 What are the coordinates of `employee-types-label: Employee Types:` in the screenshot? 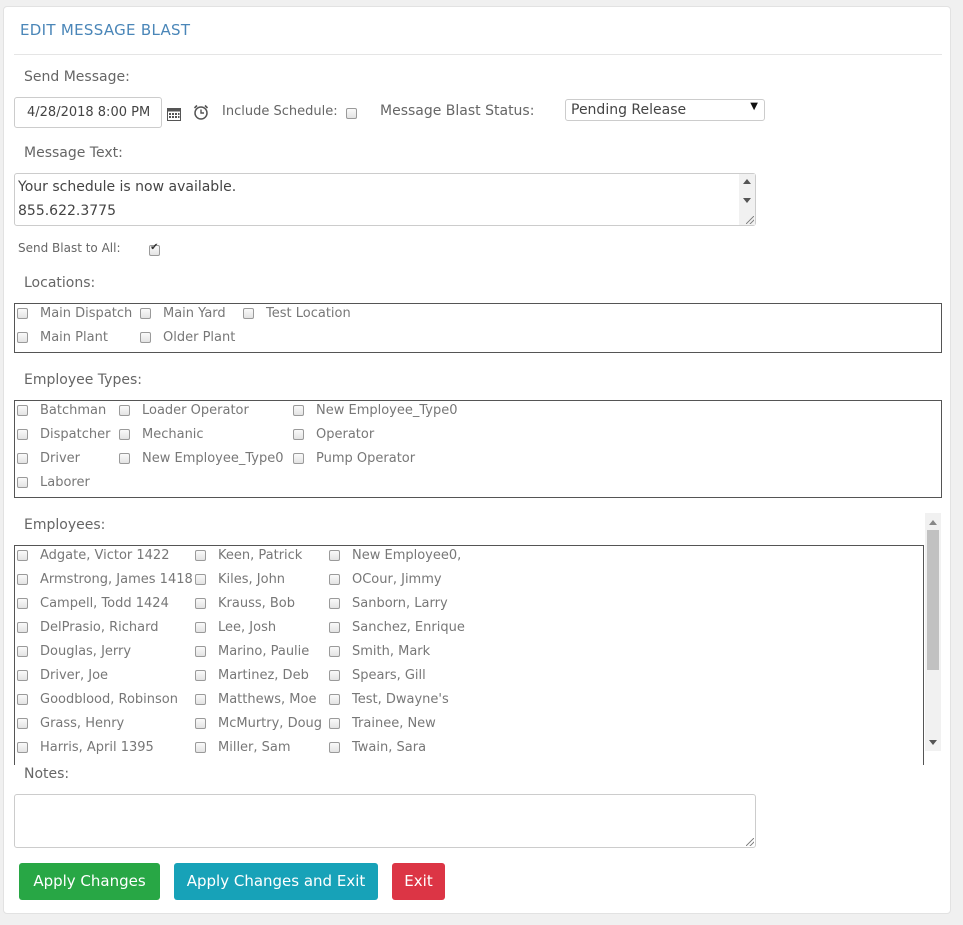 It's located at (83, 380).